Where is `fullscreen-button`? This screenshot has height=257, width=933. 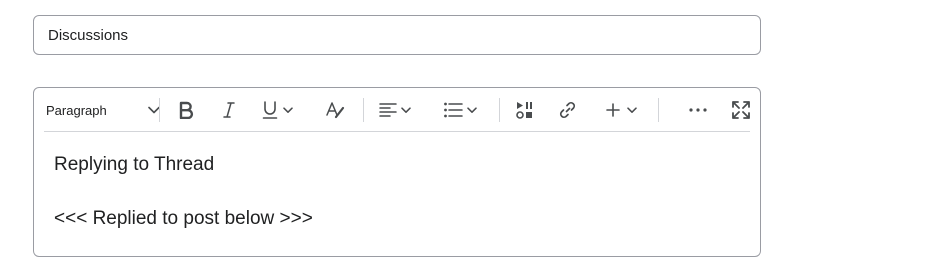
fullscreen-button is located at coordinates (741, 110).